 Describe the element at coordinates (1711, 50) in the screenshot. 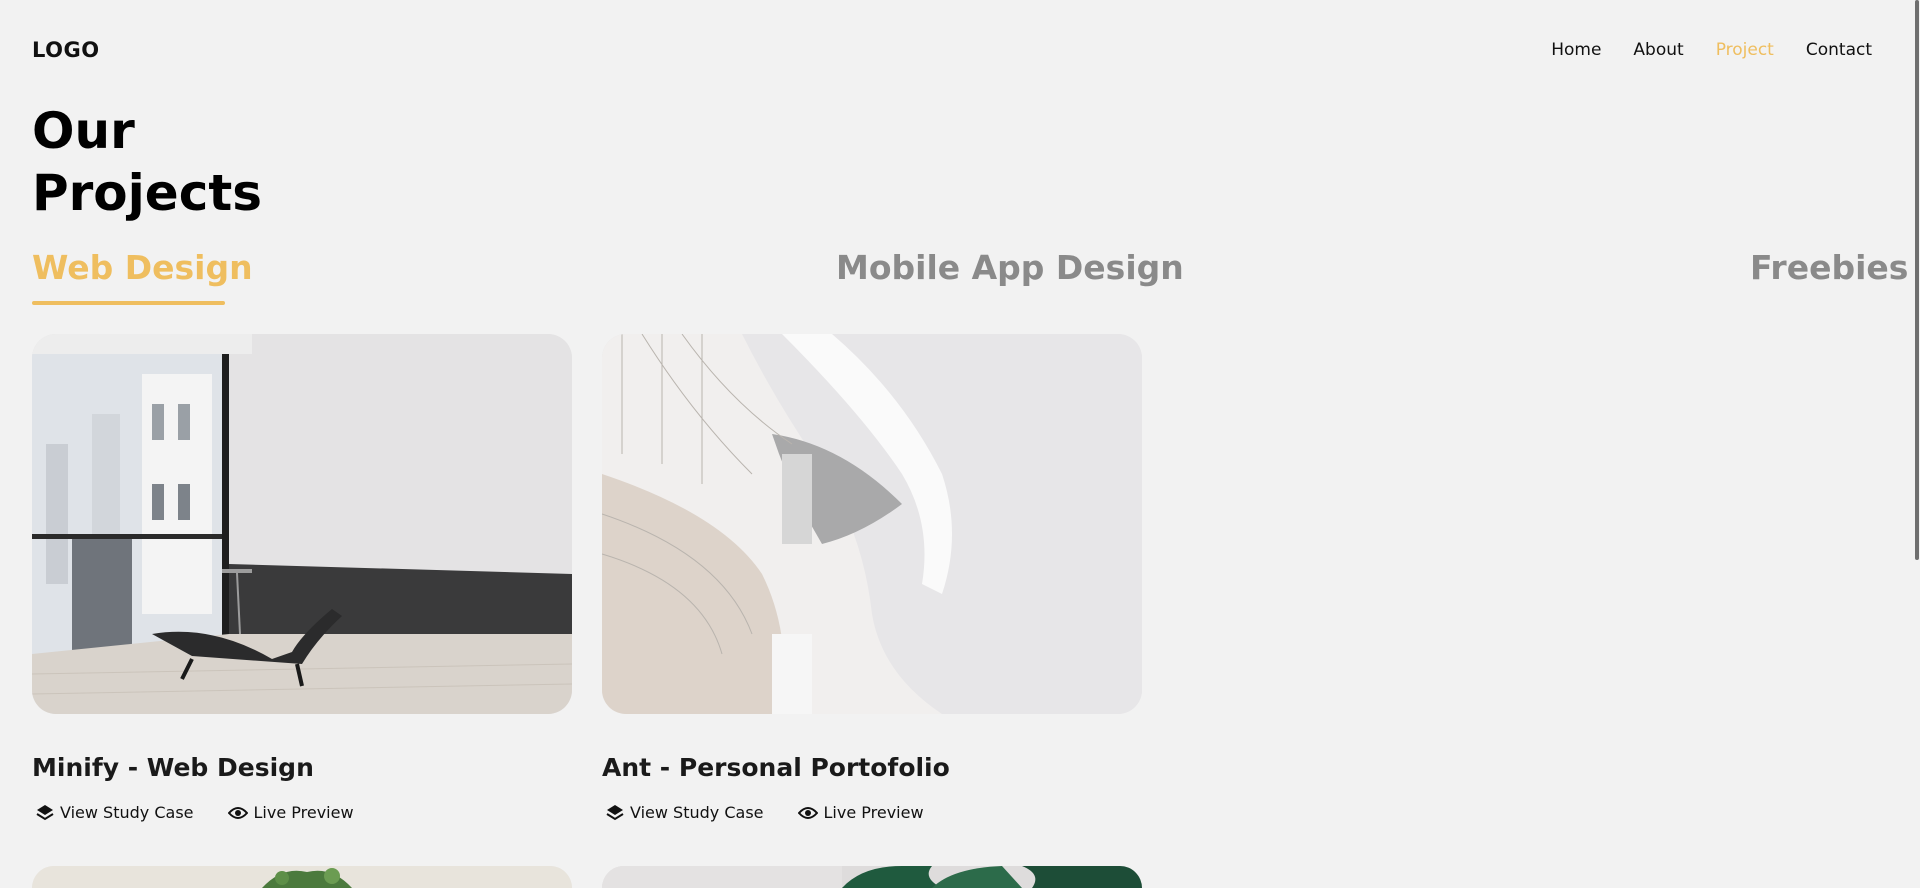

I see `main-nav: Home About Project Contact` at that location.